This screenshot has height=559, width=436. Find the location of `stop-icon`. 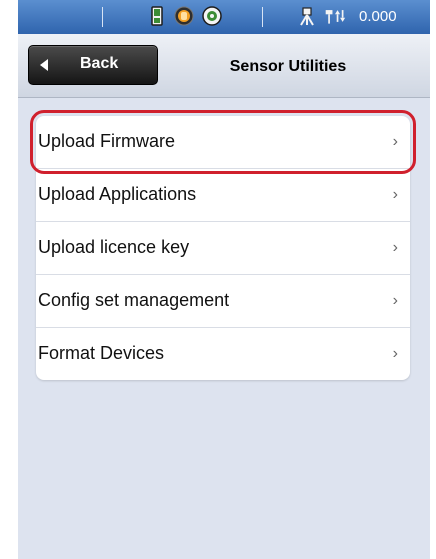

stop-icon is located at coordinates (184, 16).